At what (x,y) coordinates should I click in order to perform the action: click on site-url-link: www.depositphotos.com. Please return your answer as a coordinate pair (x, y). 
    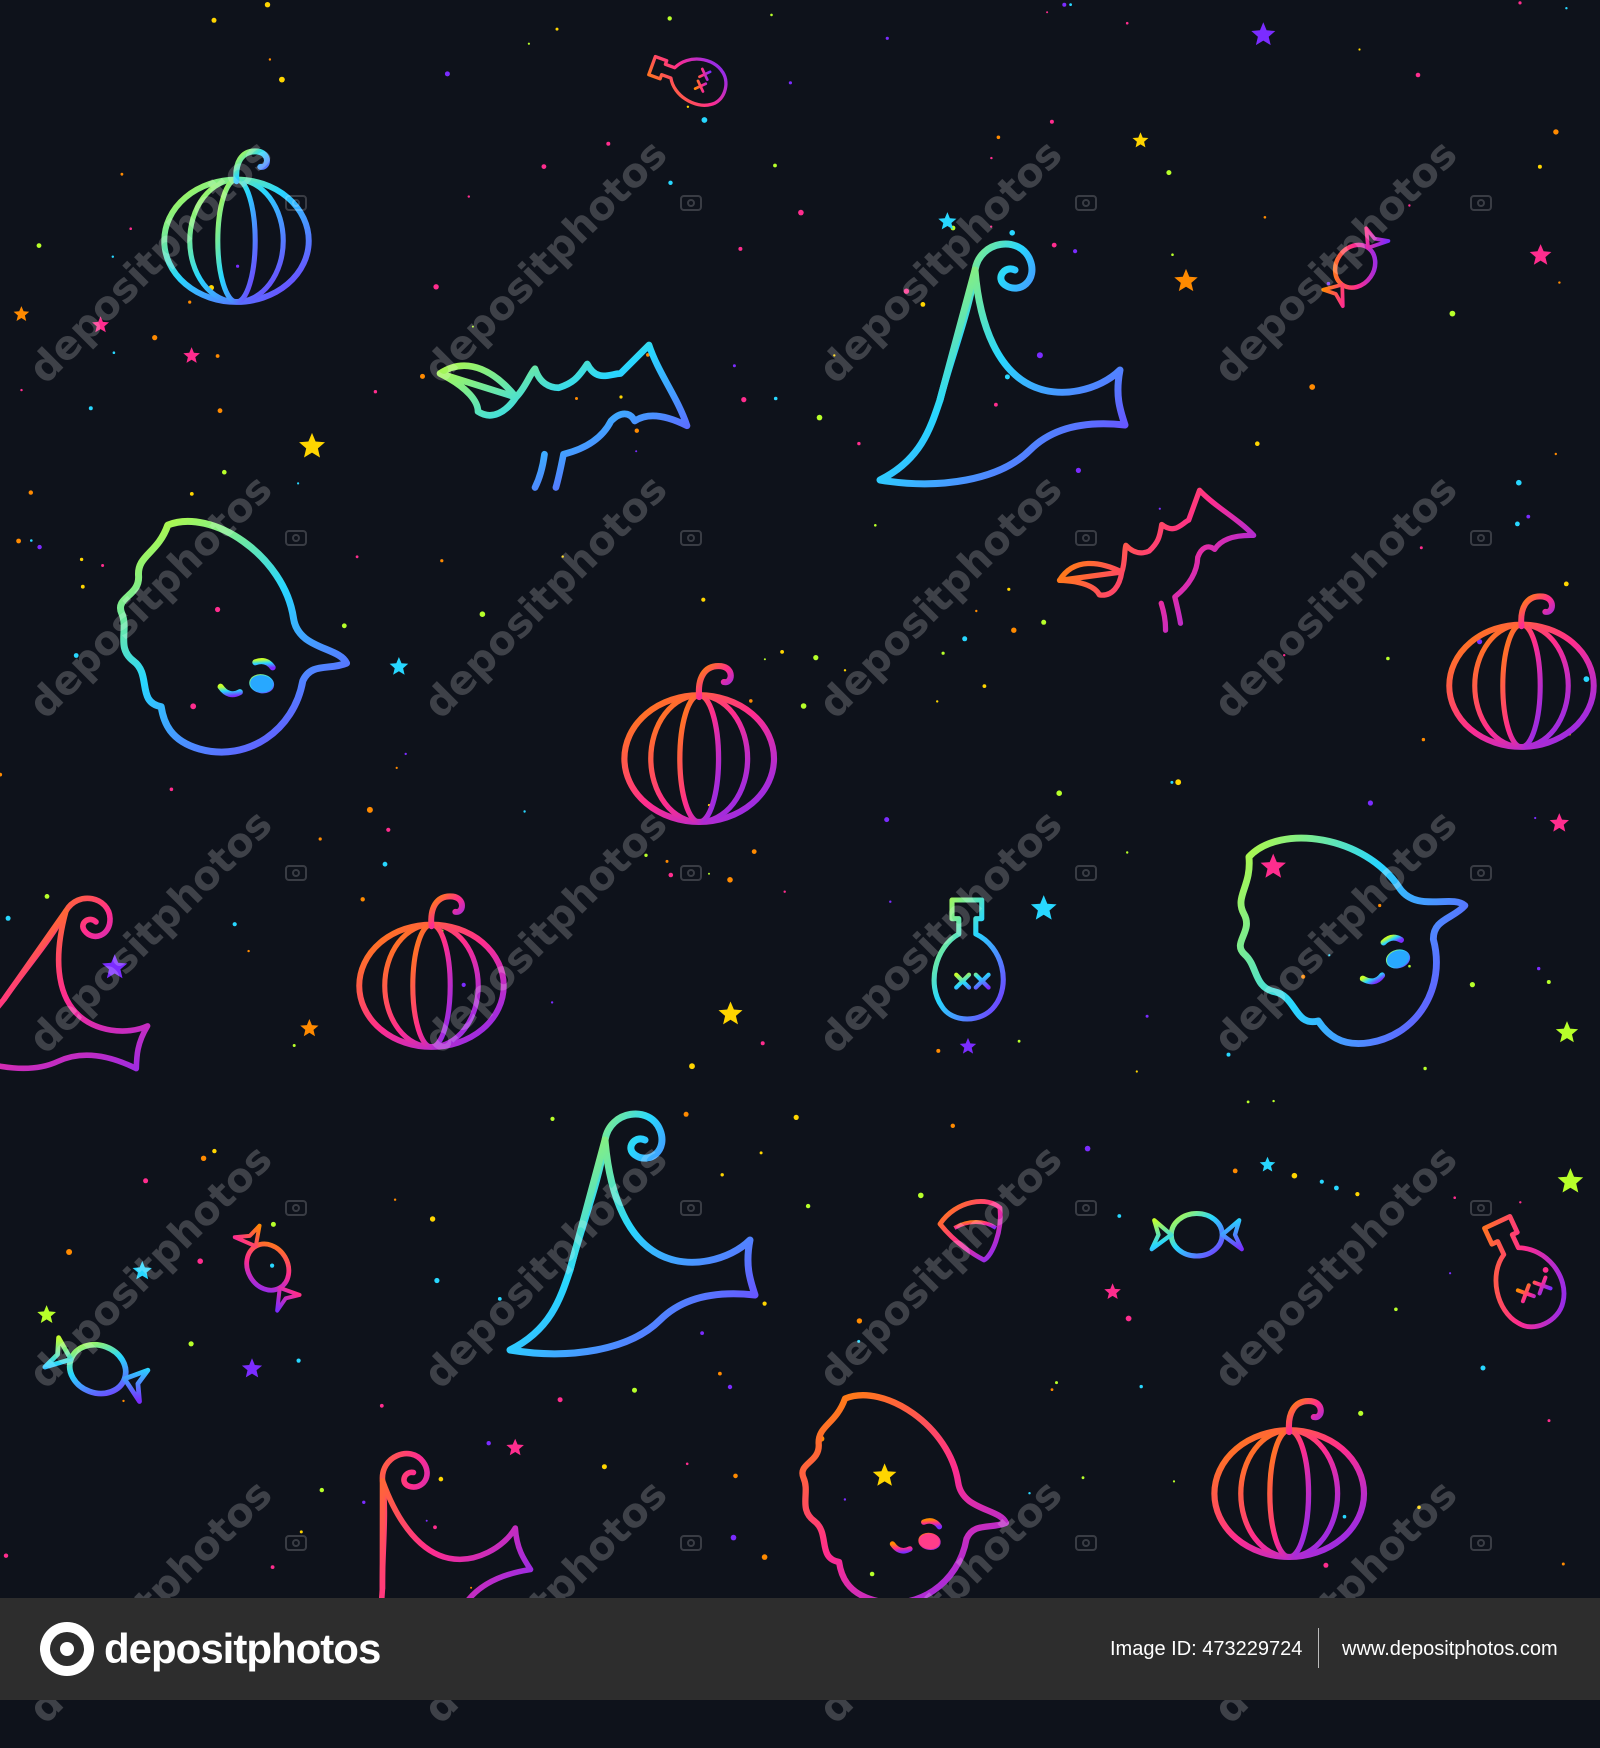
    Looking at the image, I should click on (1450, 1649).